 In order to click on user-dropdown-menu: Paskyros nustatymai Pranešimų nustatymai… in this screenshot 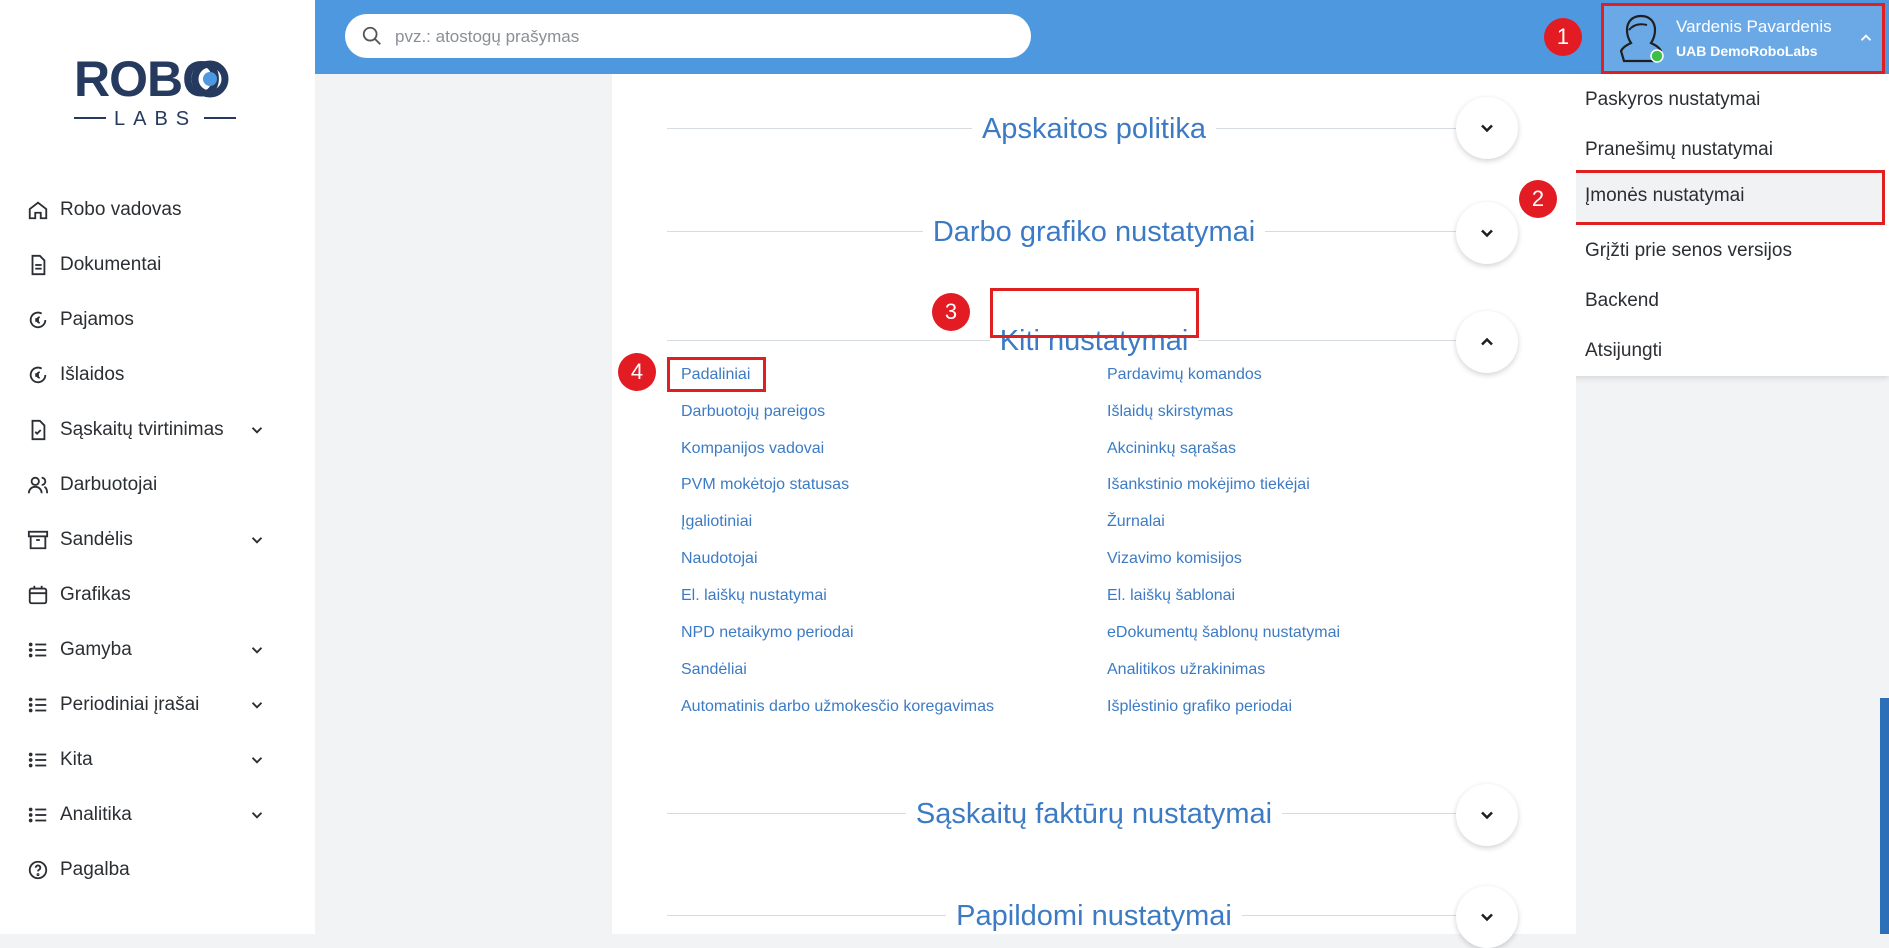, I will do `click(1729, 225)`.